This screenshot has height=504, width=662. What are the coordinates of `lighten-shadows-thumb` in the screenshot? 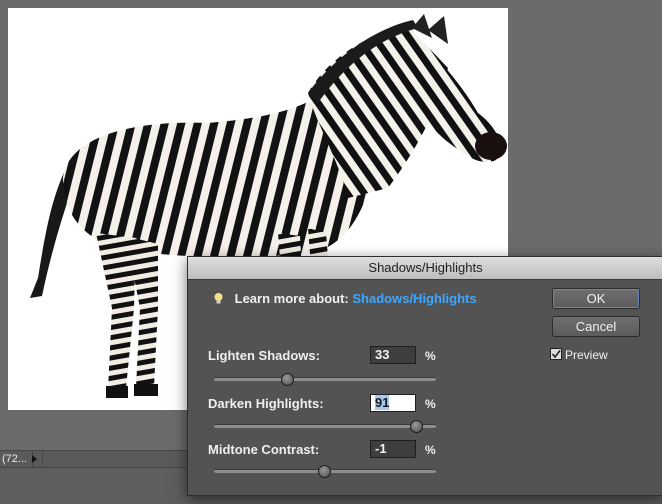 It's located at (288, 379).